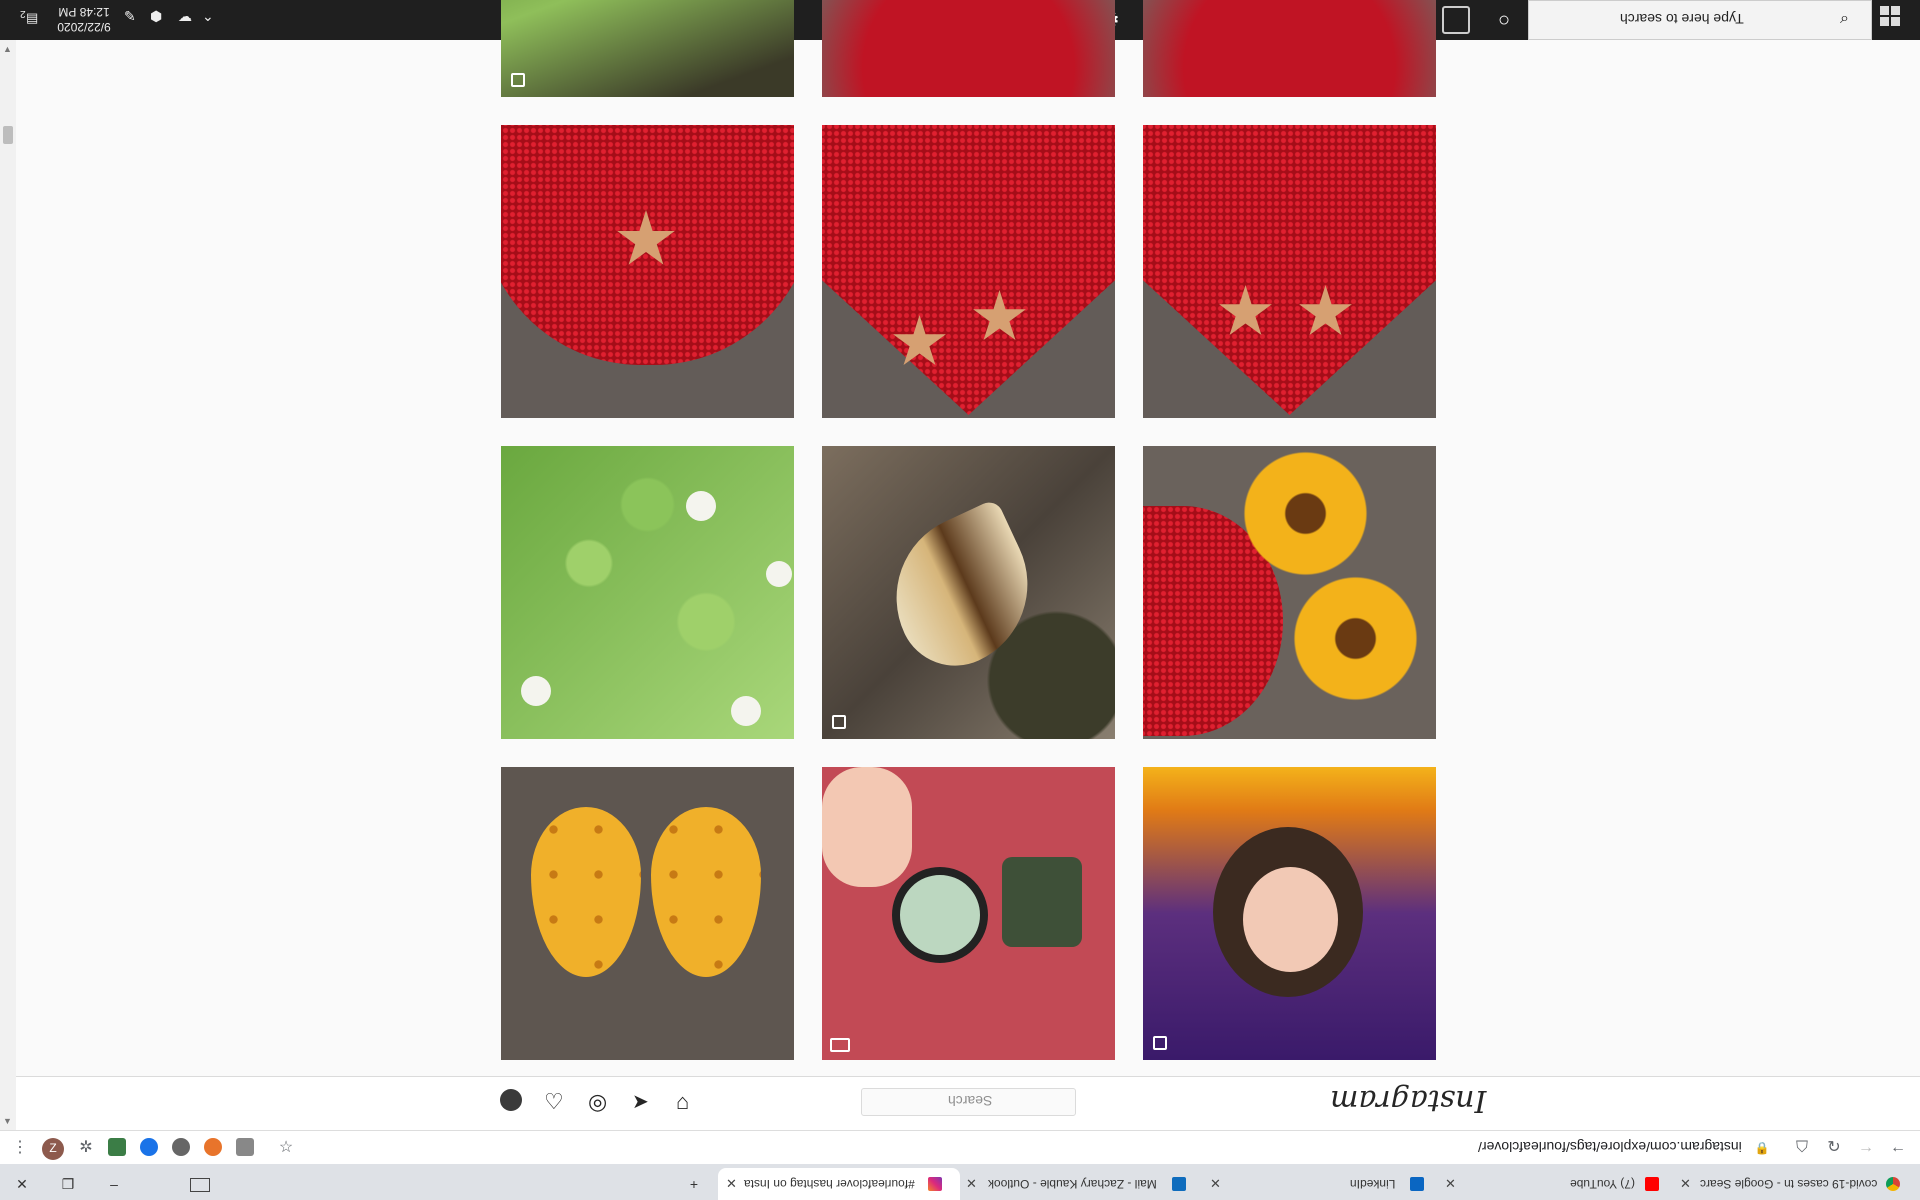 The height and width of the screenshot is (1200, 1920). Describe the element at coordinates (644, 1101) in the screenshot. I see `direct-message-icon: ➤` at that location.